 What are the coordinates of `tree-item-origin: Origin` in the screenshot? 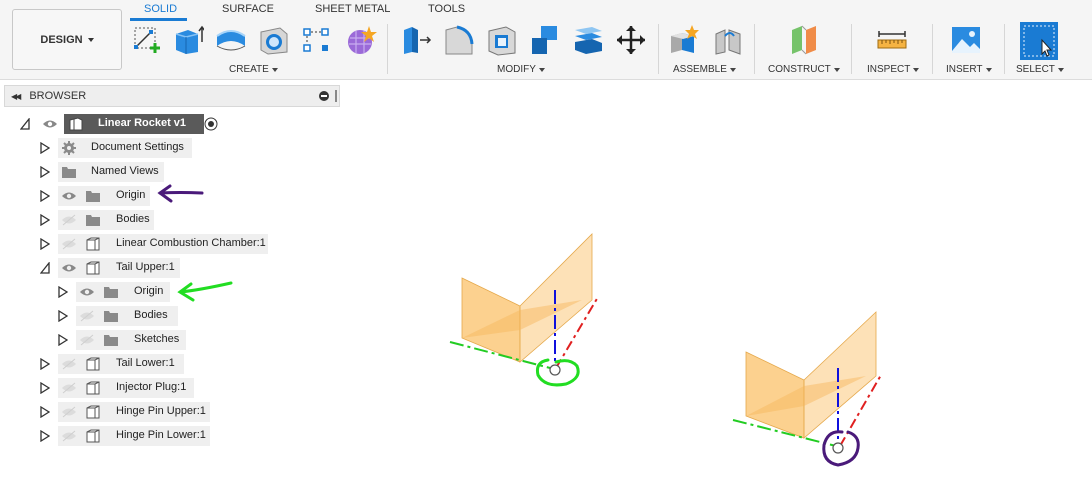 It's located at (103, 196).